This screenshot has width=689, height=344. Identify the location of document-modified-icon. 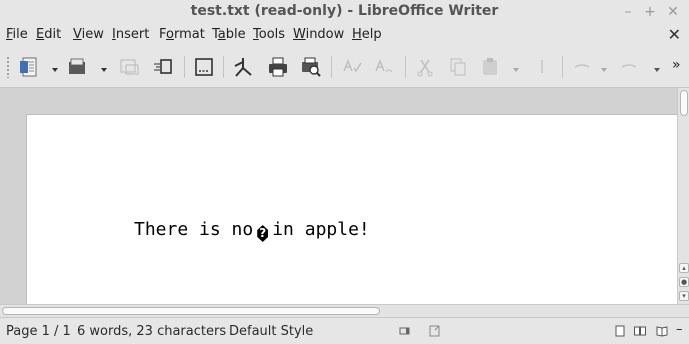
(435, 331).